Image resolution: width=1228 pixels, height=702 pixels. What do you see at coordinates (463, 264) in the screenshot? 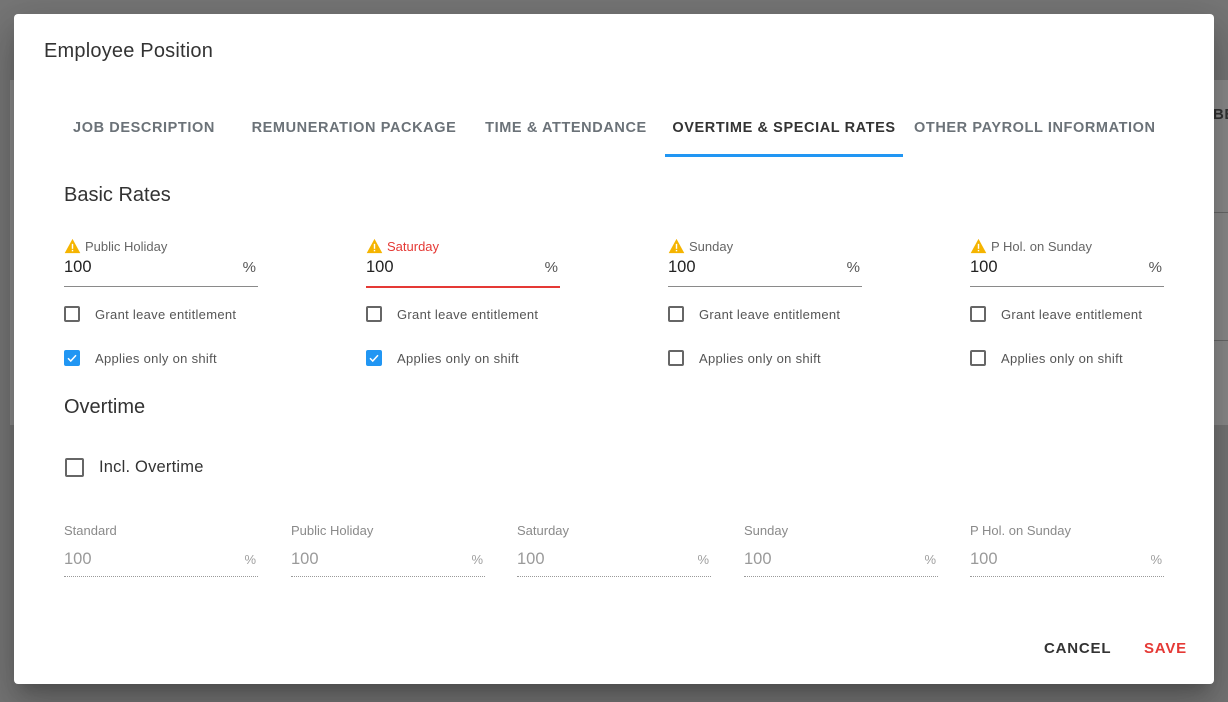
I see `rate-field: Saturday 100%` at bounding box center [463, 264].